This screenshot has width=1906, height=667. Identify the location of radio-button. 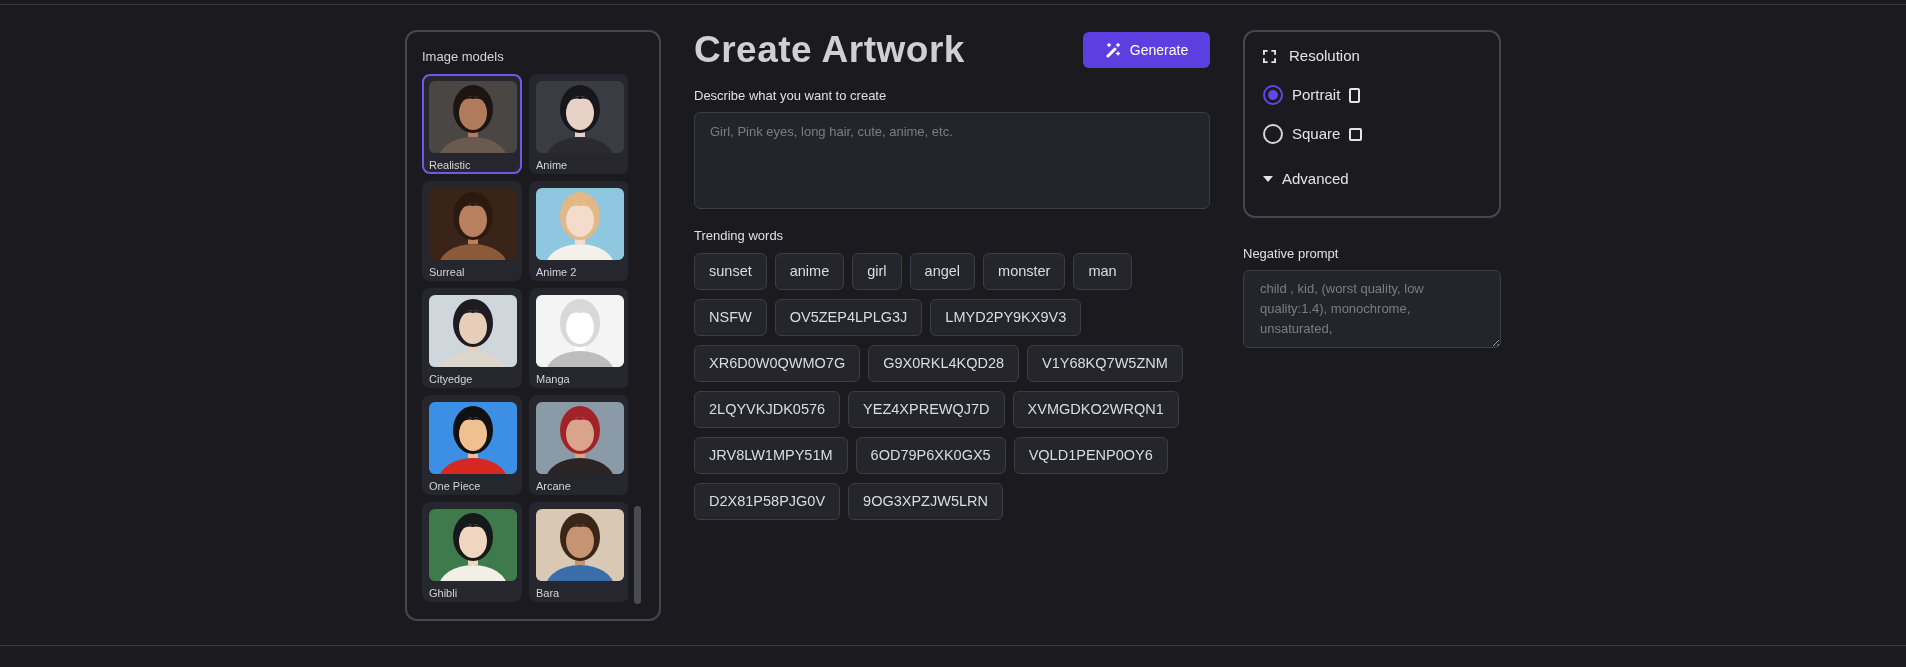
(1273, 95).